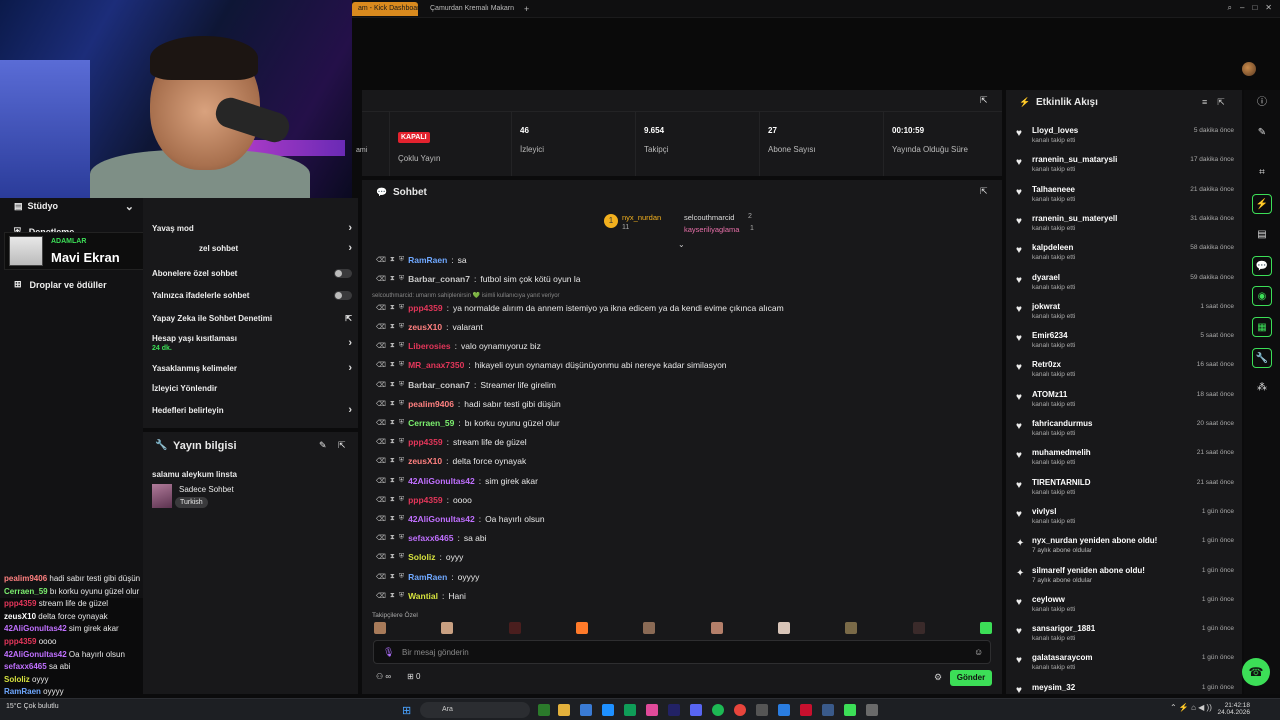  What do you see at coordinates (1262, 388) in the screenshot?
I see `apps-icon: ⁂` at bounding box center [1262, 388].